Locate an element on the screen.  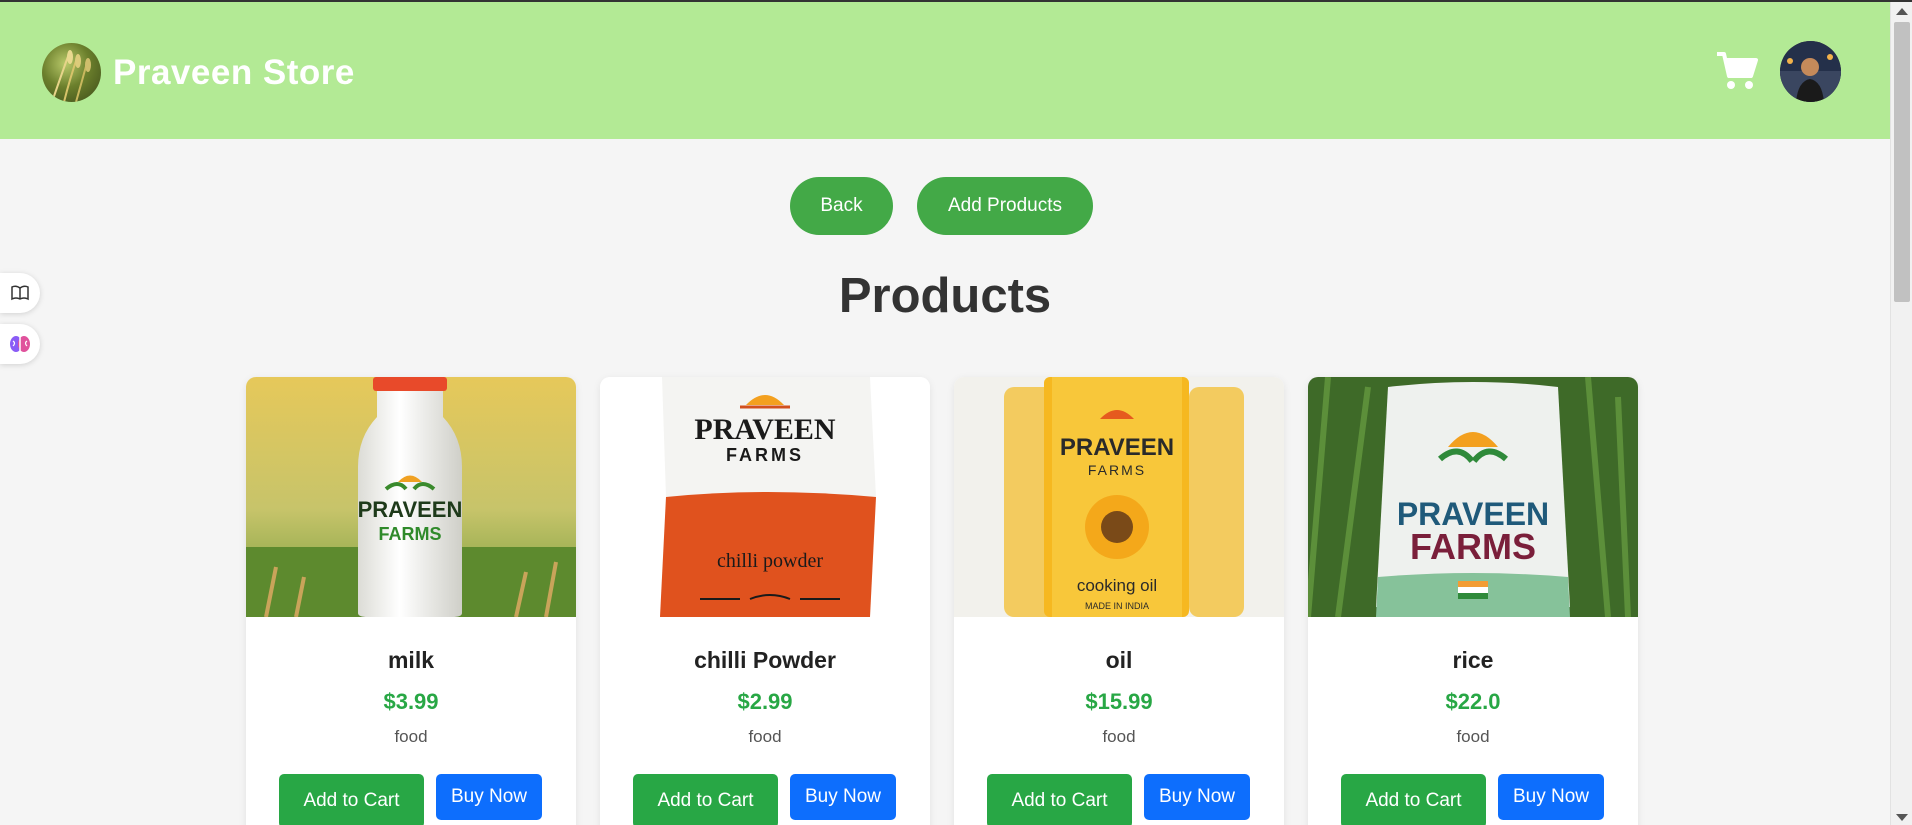
page-title: Products is located at coordinates (945, 296).